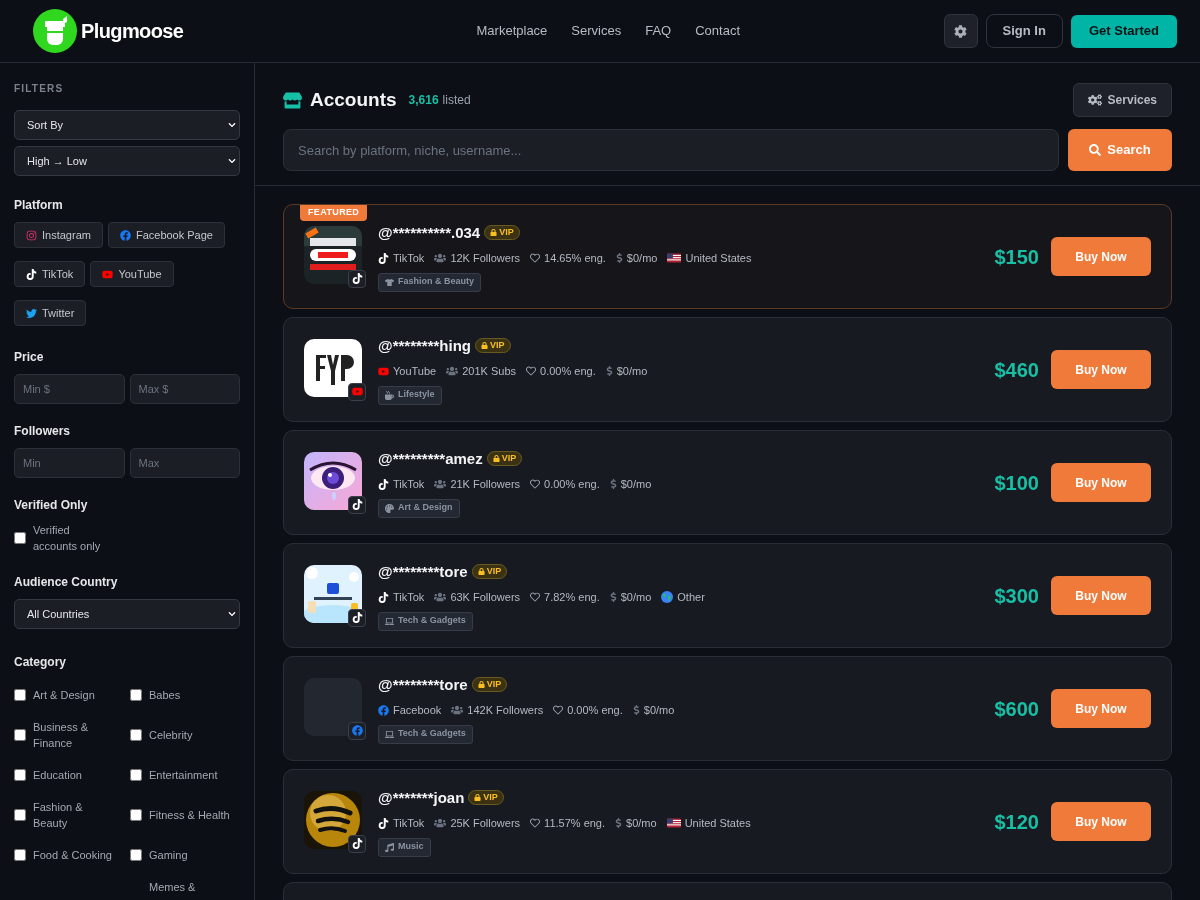 This screenshot has height=900, width=1200. I want to click on price: $100, so click(1016, 483).